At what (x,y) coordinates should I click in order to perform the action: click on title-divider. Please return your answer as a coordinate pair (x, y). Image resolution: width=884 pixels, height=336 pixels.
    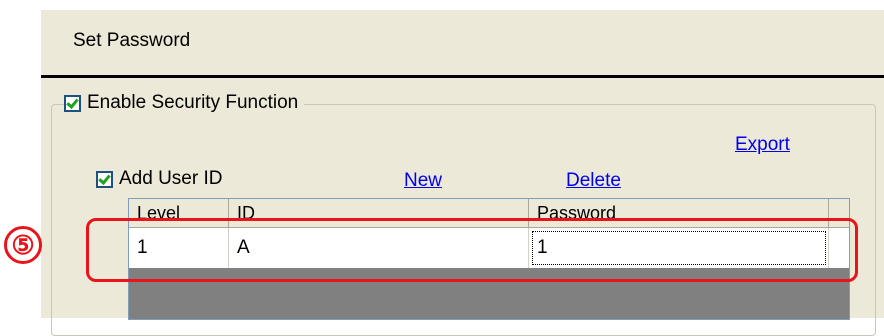
    Looking at the image, I should click on (462, 76).